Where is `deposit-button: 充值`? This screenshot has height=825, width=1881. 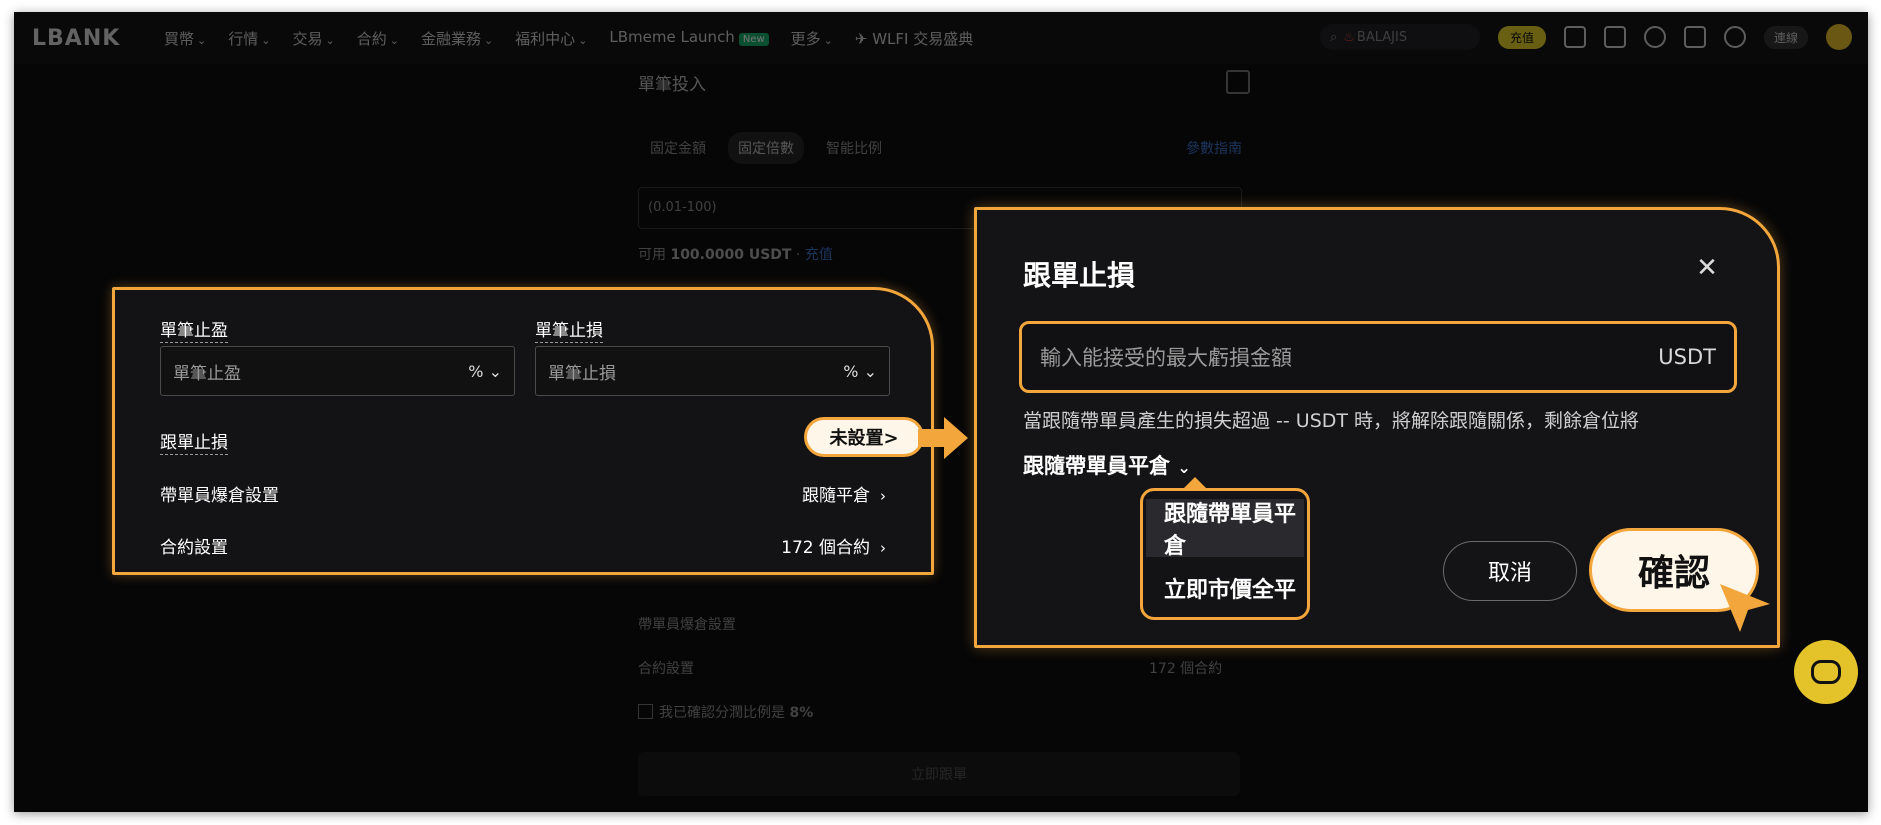 deposit-button: 充值 is located at coordinates (1521, 37).